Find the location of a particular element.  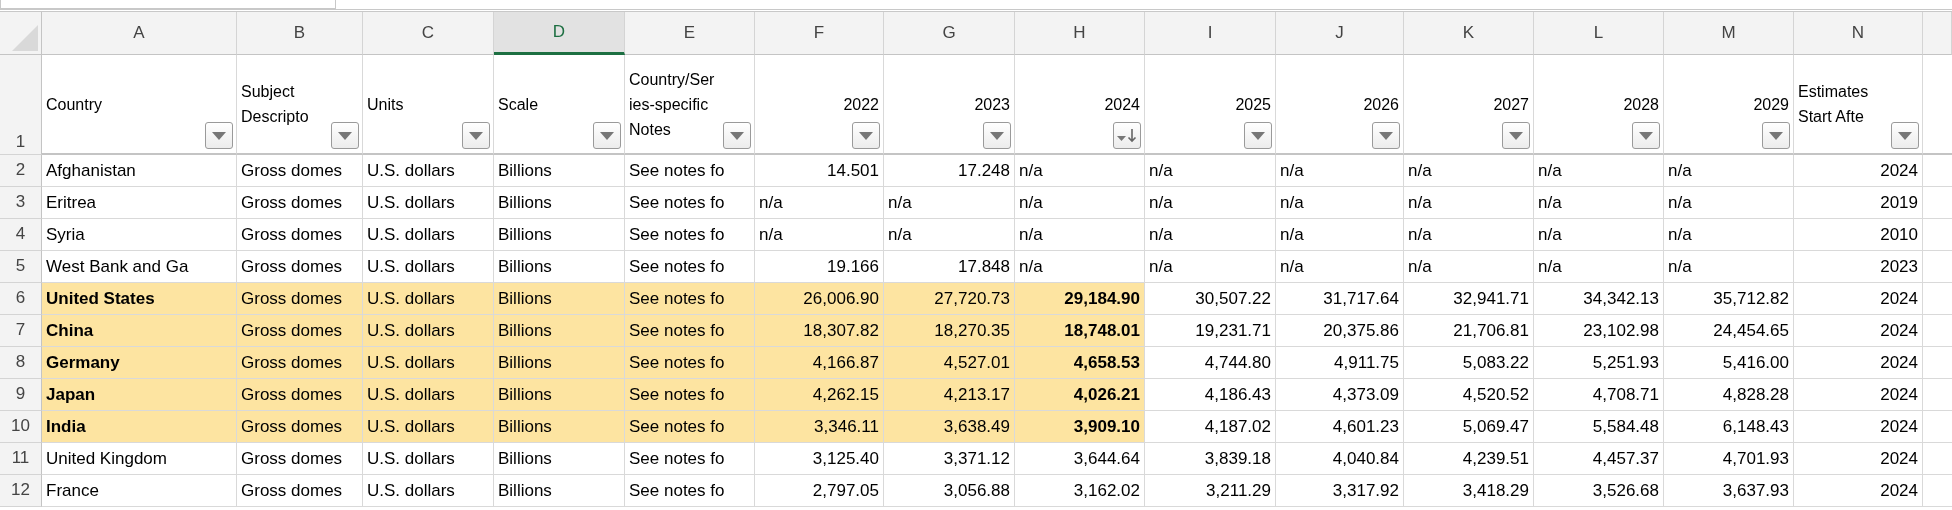

table-cell: 4,708.71 is located at coordinates (1599, 395).